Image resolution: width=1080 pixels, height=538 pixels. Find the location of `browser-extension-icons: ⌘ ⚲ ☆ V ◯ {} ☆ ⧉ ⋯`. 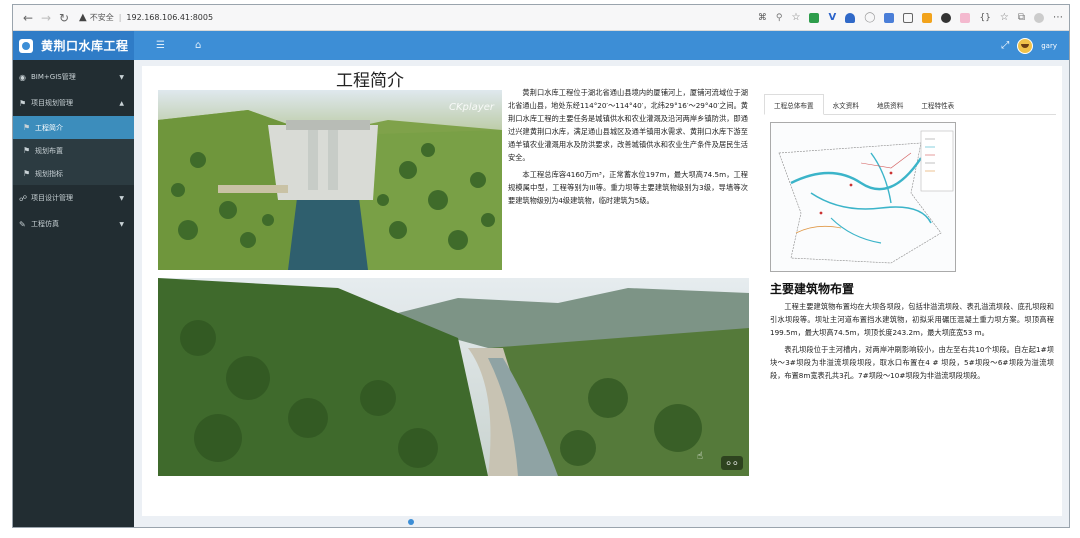

browser-extension-icons: ⌘ ⚲ ☆ V ◯ {} ☆ ⧉ ⋯ is located at coordinates (910, 17).